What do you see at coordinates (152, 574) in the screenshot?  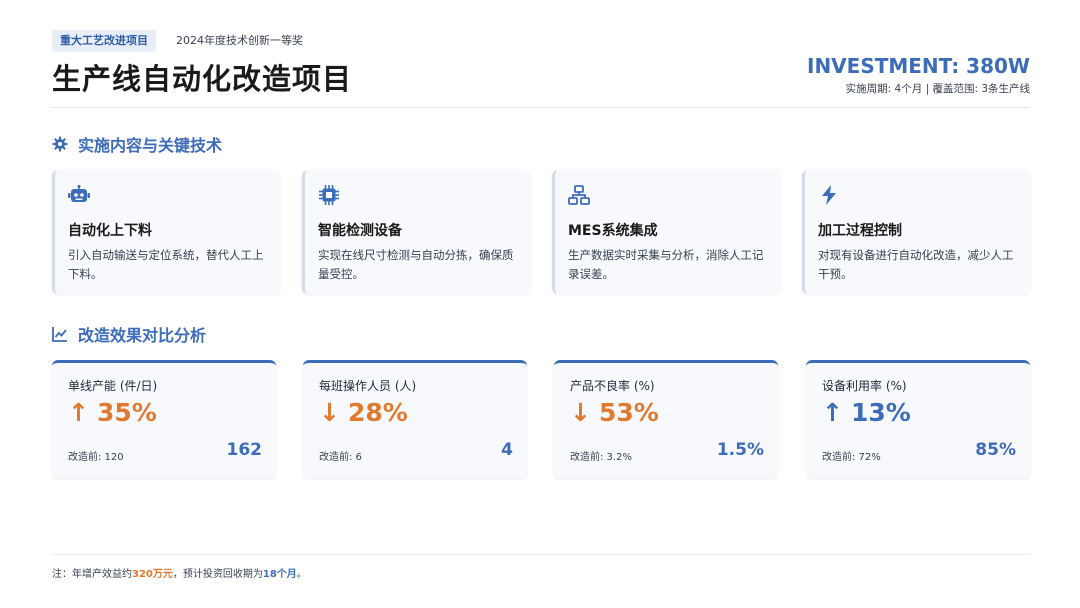 I see `footer-benefit: 320万元` at bounding box center [152, 574].